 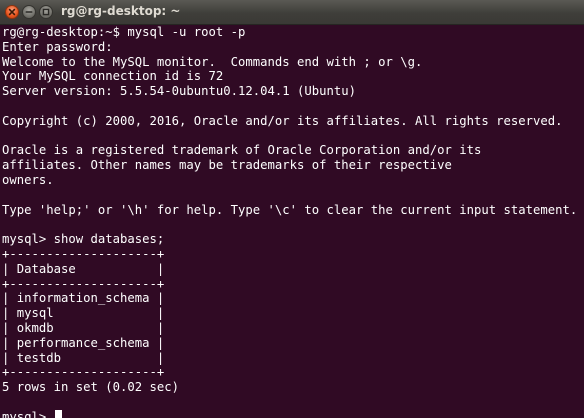 I want to click on terminal-line: | information_schema |, so click(x=83, y=298).